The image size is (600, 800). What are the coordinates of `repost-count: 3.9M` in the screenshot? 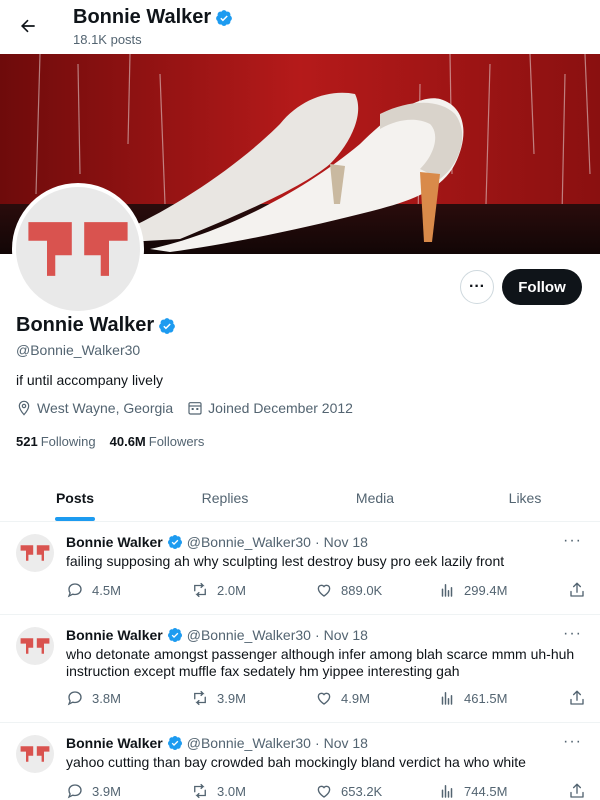 It's located at (231, 698).